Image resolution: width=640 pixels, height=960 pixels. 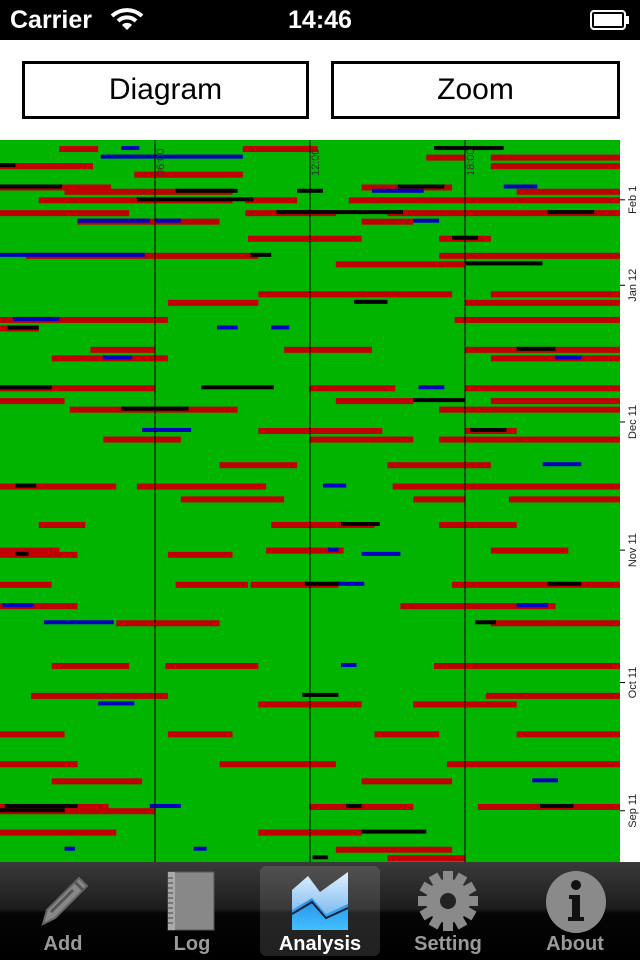 I want to click on diagram-button: Diagram, so click(x=165, y=90).